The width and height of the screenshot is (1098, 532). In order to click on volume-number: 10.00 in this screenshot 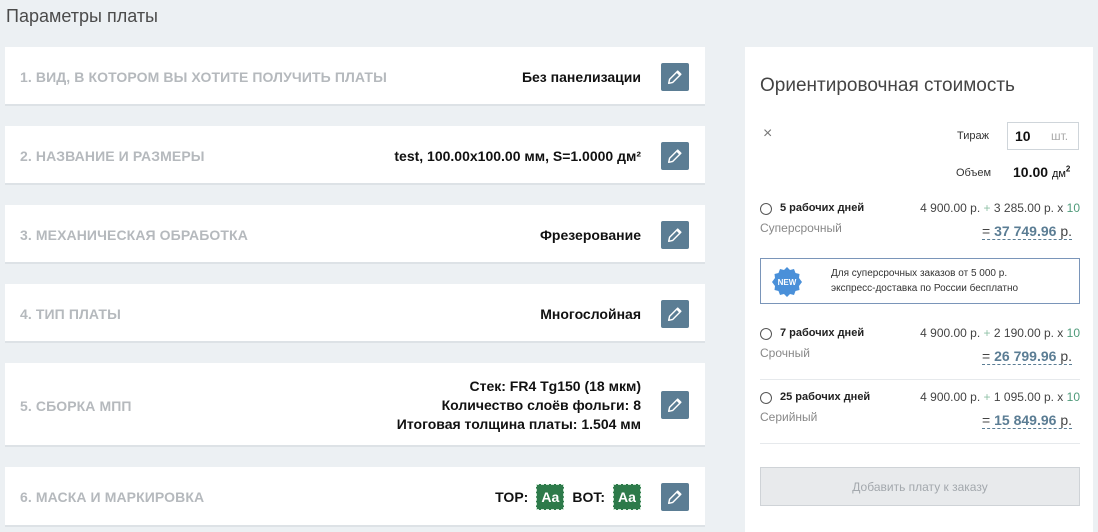, I will do `click(1031, 172)`.